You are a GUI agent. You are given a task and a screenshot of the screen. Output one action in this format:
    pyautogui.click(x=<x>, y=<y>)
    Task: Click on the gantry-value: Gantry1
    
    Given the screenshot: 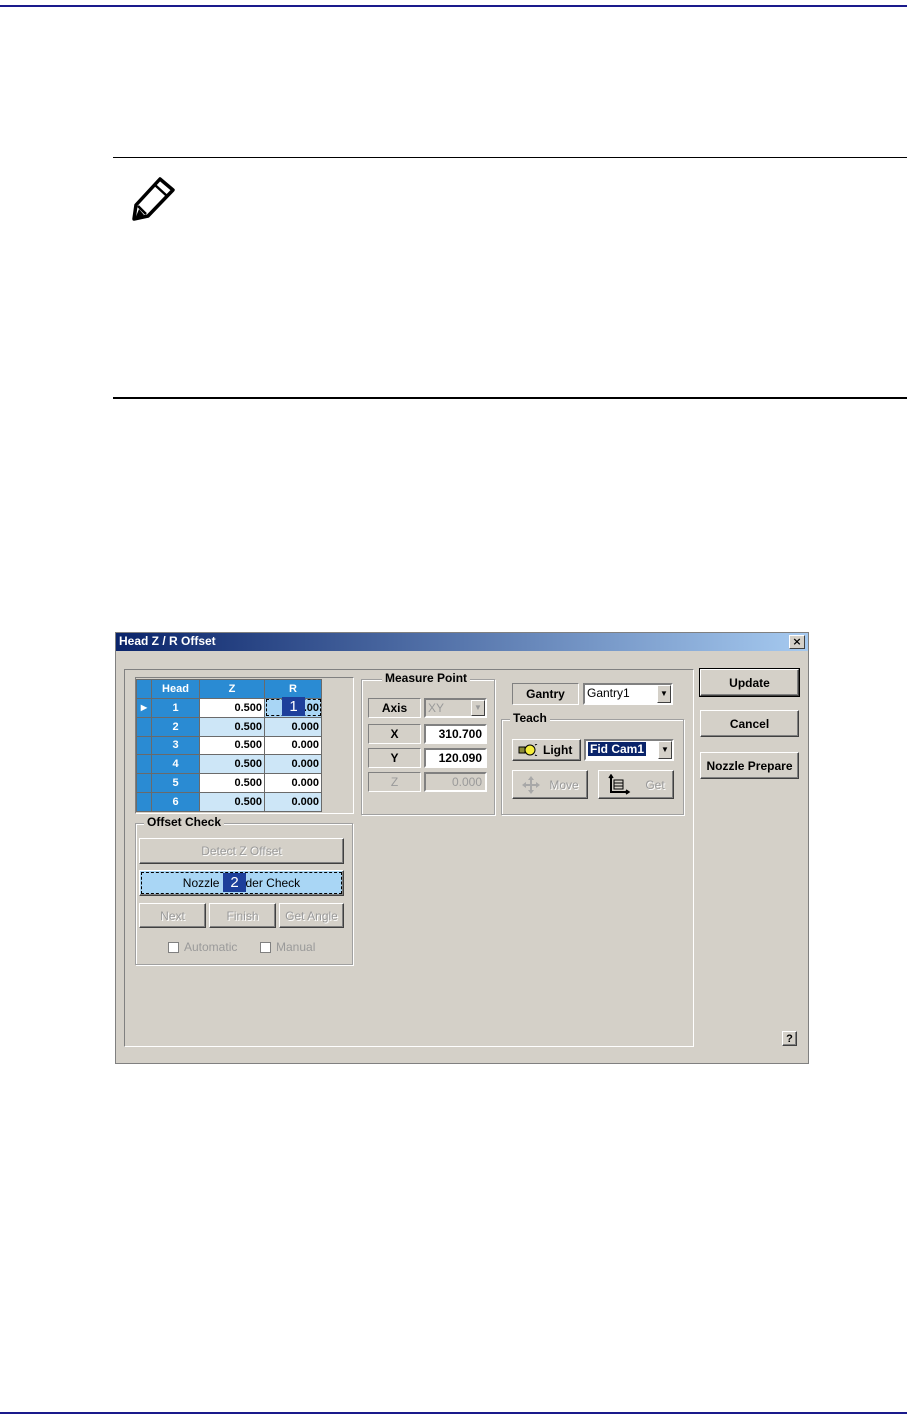 What is the action you would take?
    pyautogui.click(x=608, y=693)
    